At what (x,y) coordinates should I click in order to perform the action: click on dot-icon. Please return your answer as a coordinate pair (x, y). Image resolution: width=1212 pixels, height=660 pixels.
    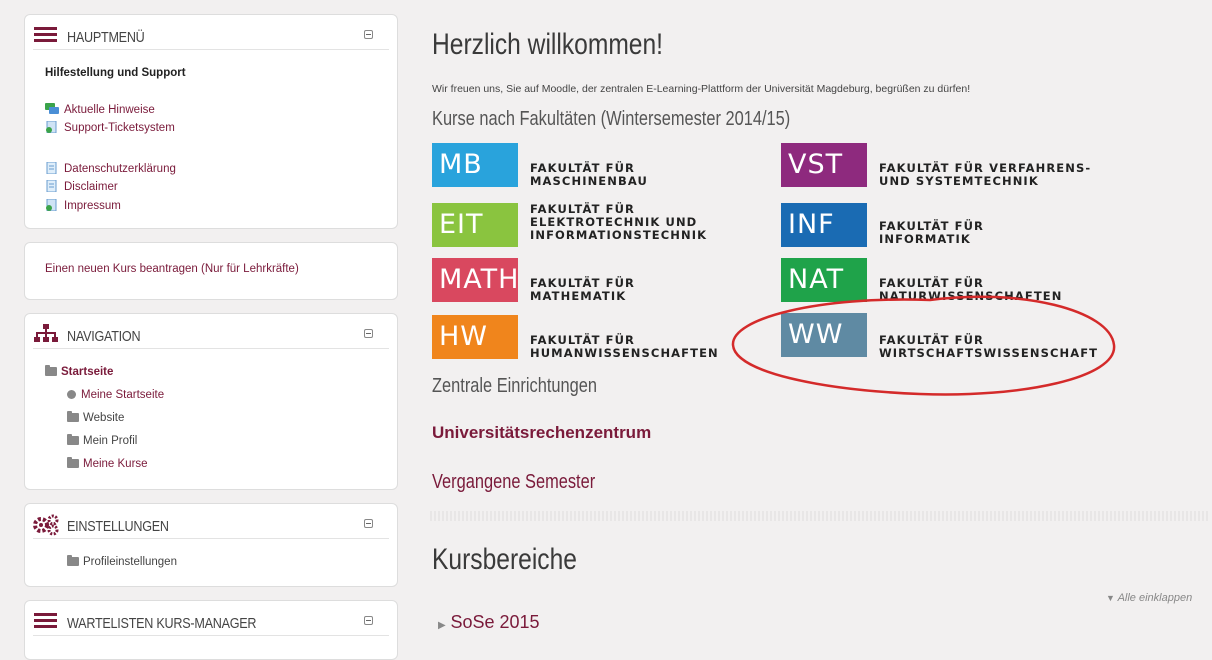
    Looking at the image, I should click on (71, 394).